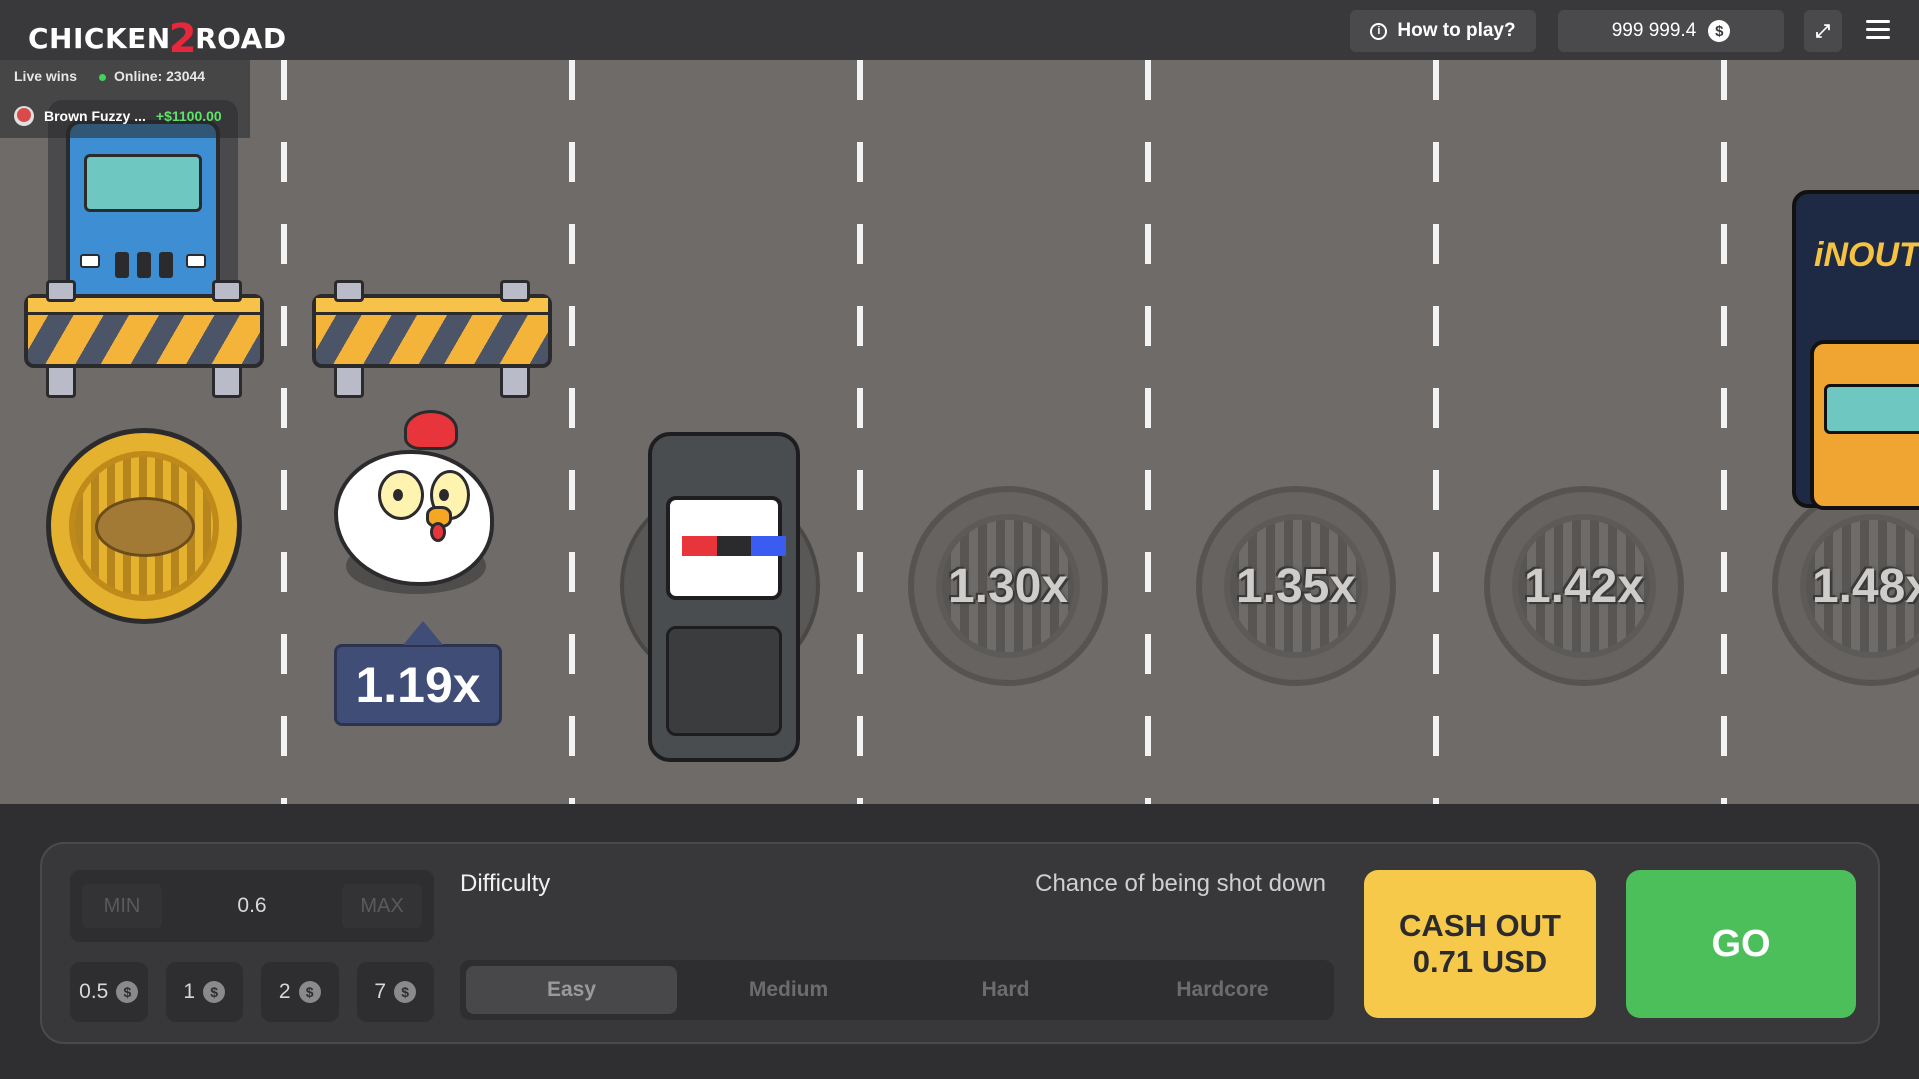  Describe the element at coordinates (1480, 926) in the screenshot. I see `cash-out-label: CASH OUT` at that location.